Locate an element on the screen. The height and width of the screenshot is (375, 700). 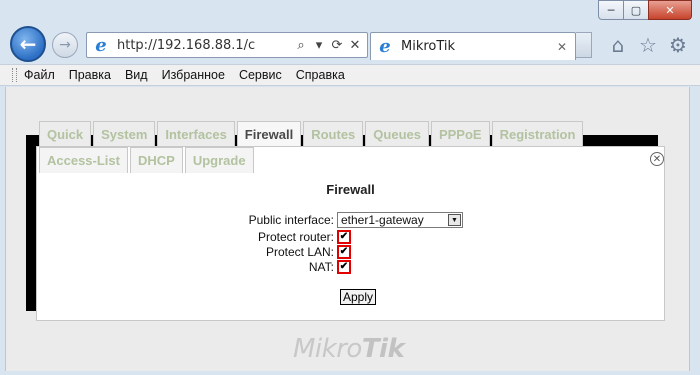
close-window-button: ✕ is located at coordinates (670, 10).